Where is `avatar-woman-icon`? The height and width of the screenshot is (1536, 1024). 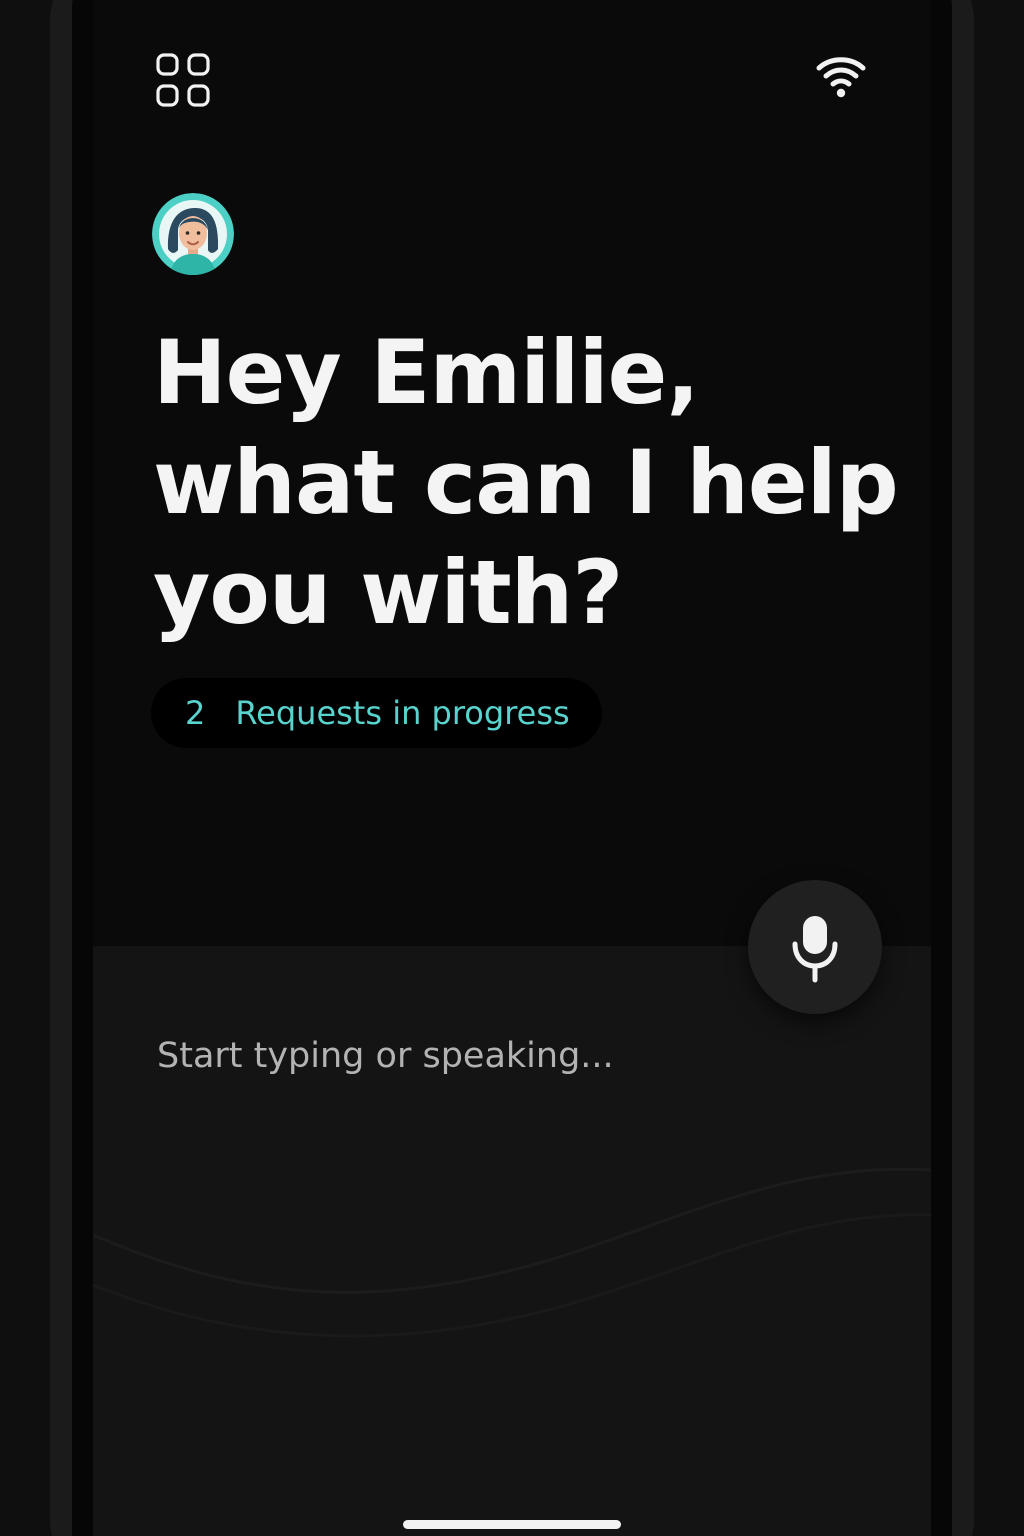
avatar-woman-icon is located at coordinates (193, 234).